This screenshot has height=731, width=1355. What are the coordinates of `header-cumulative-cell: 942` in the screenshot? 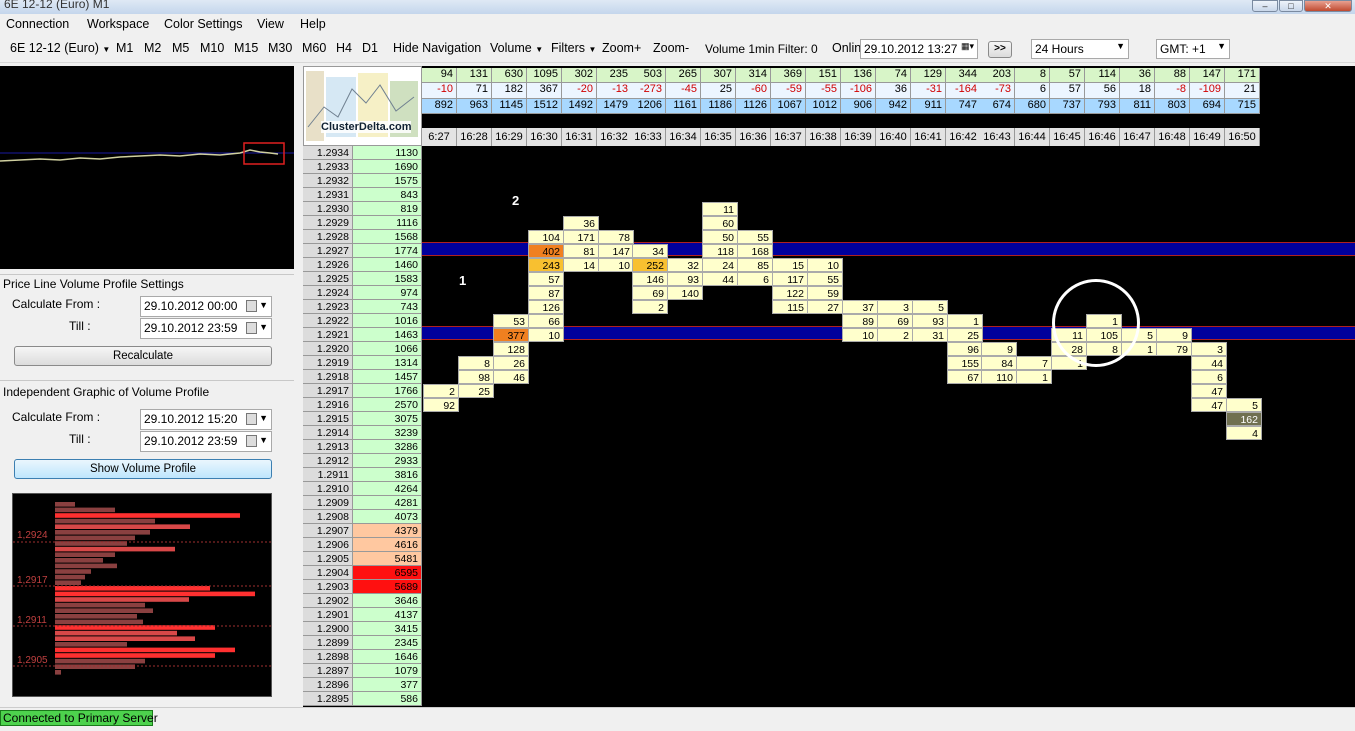 It's located at (893, 106).